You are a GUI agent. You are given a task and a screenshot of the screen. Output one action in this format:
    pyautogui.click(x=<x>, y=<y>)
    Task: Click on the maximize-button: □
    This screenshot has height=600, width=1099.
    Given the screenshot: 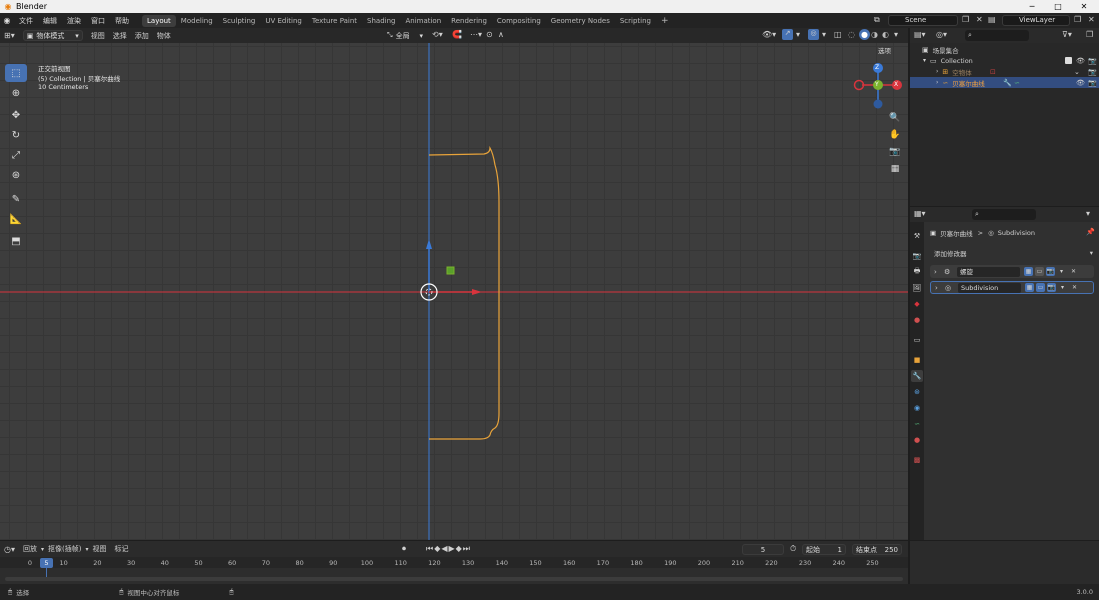 What is the action you would take?
    pyautogui.click(x=1058, y=6)
    